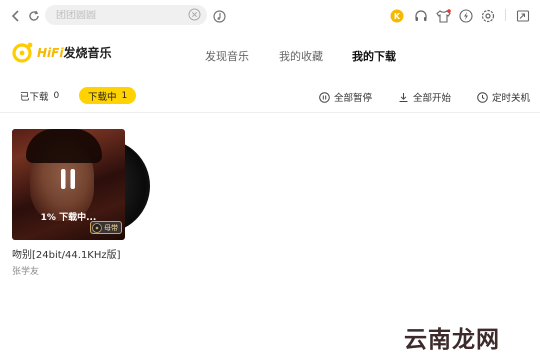  What do you see at coordinates (374, 56) in the screenshot?
I see `tab-downloads: 我的下载` at bounding box center [374, 56].